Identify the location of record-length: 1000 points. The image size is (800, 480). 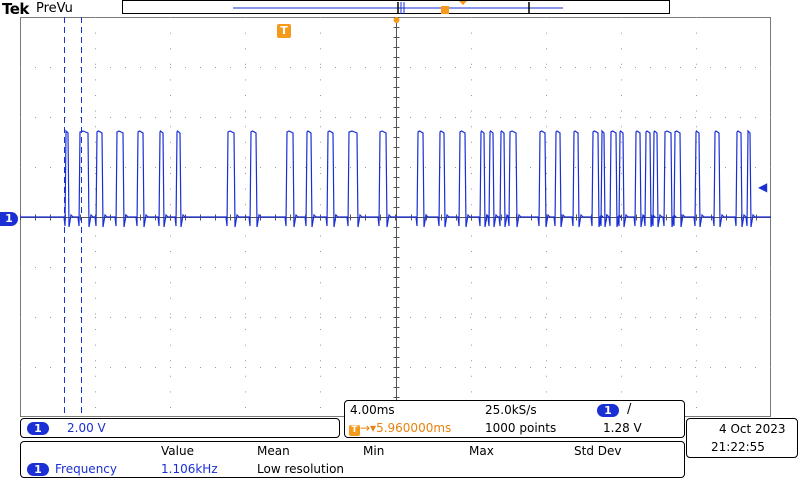
(521, 428).